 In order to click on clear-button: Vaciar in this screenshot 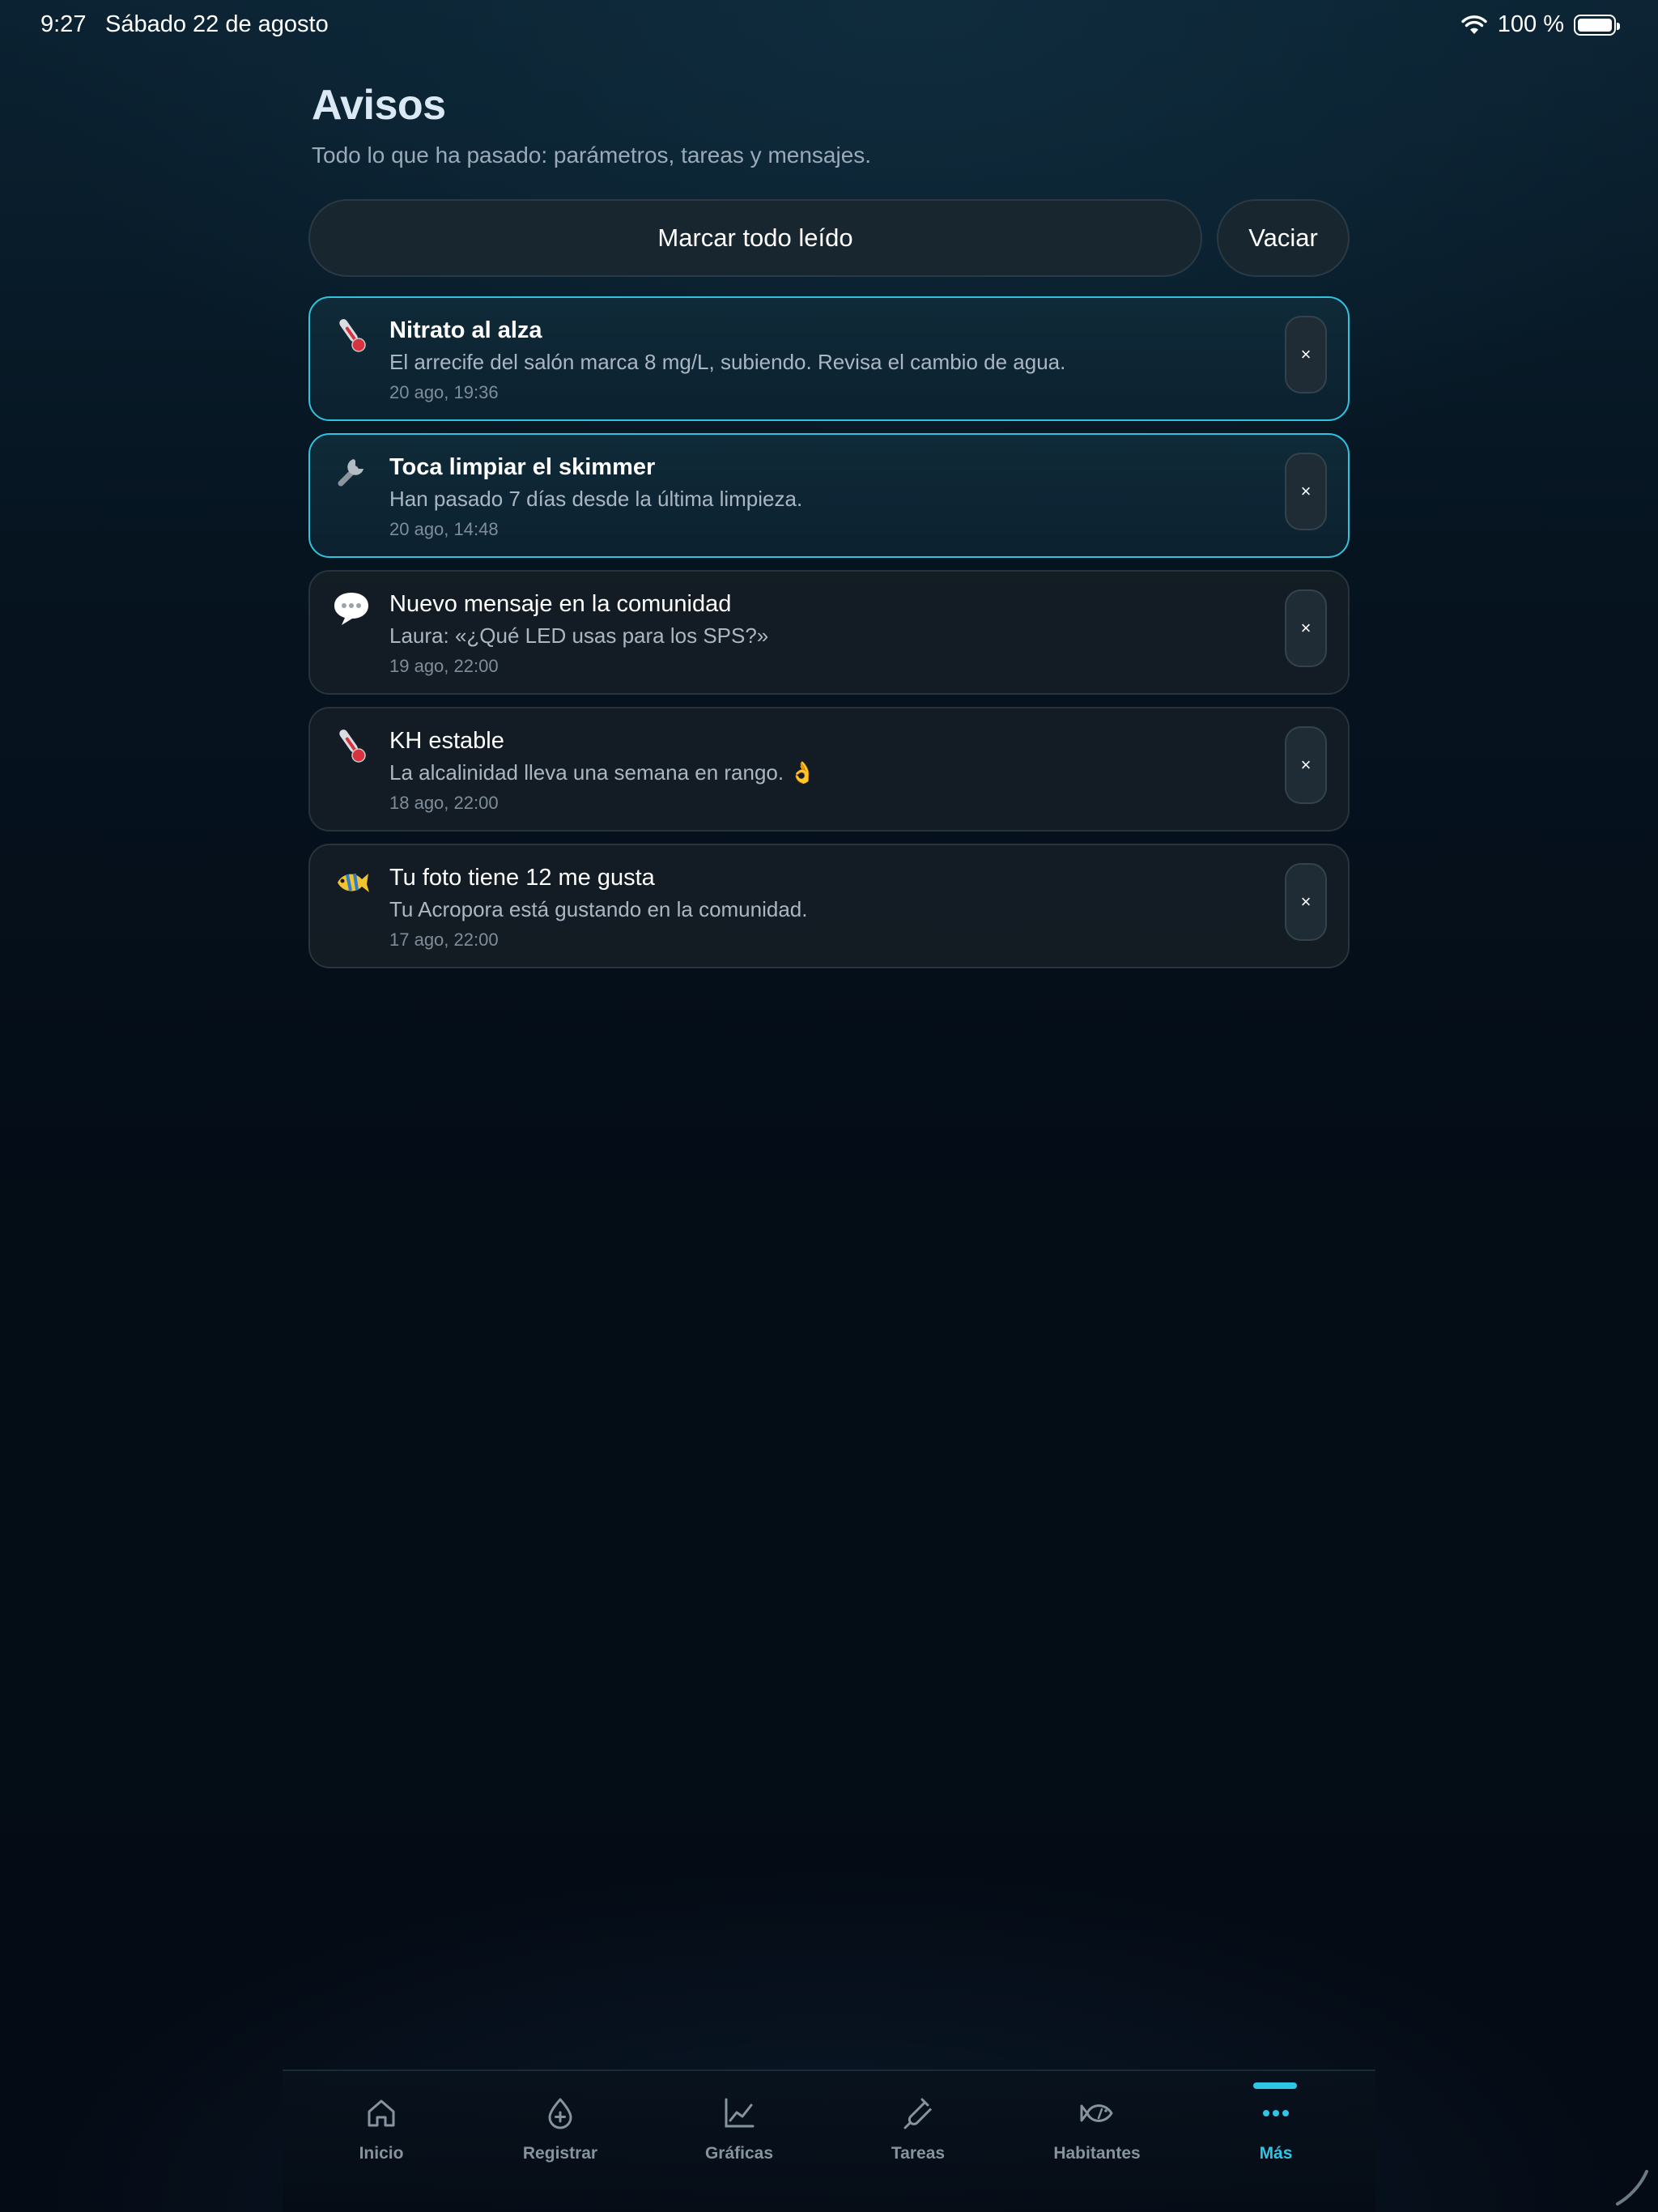, I will do `click(1283, 238)`.